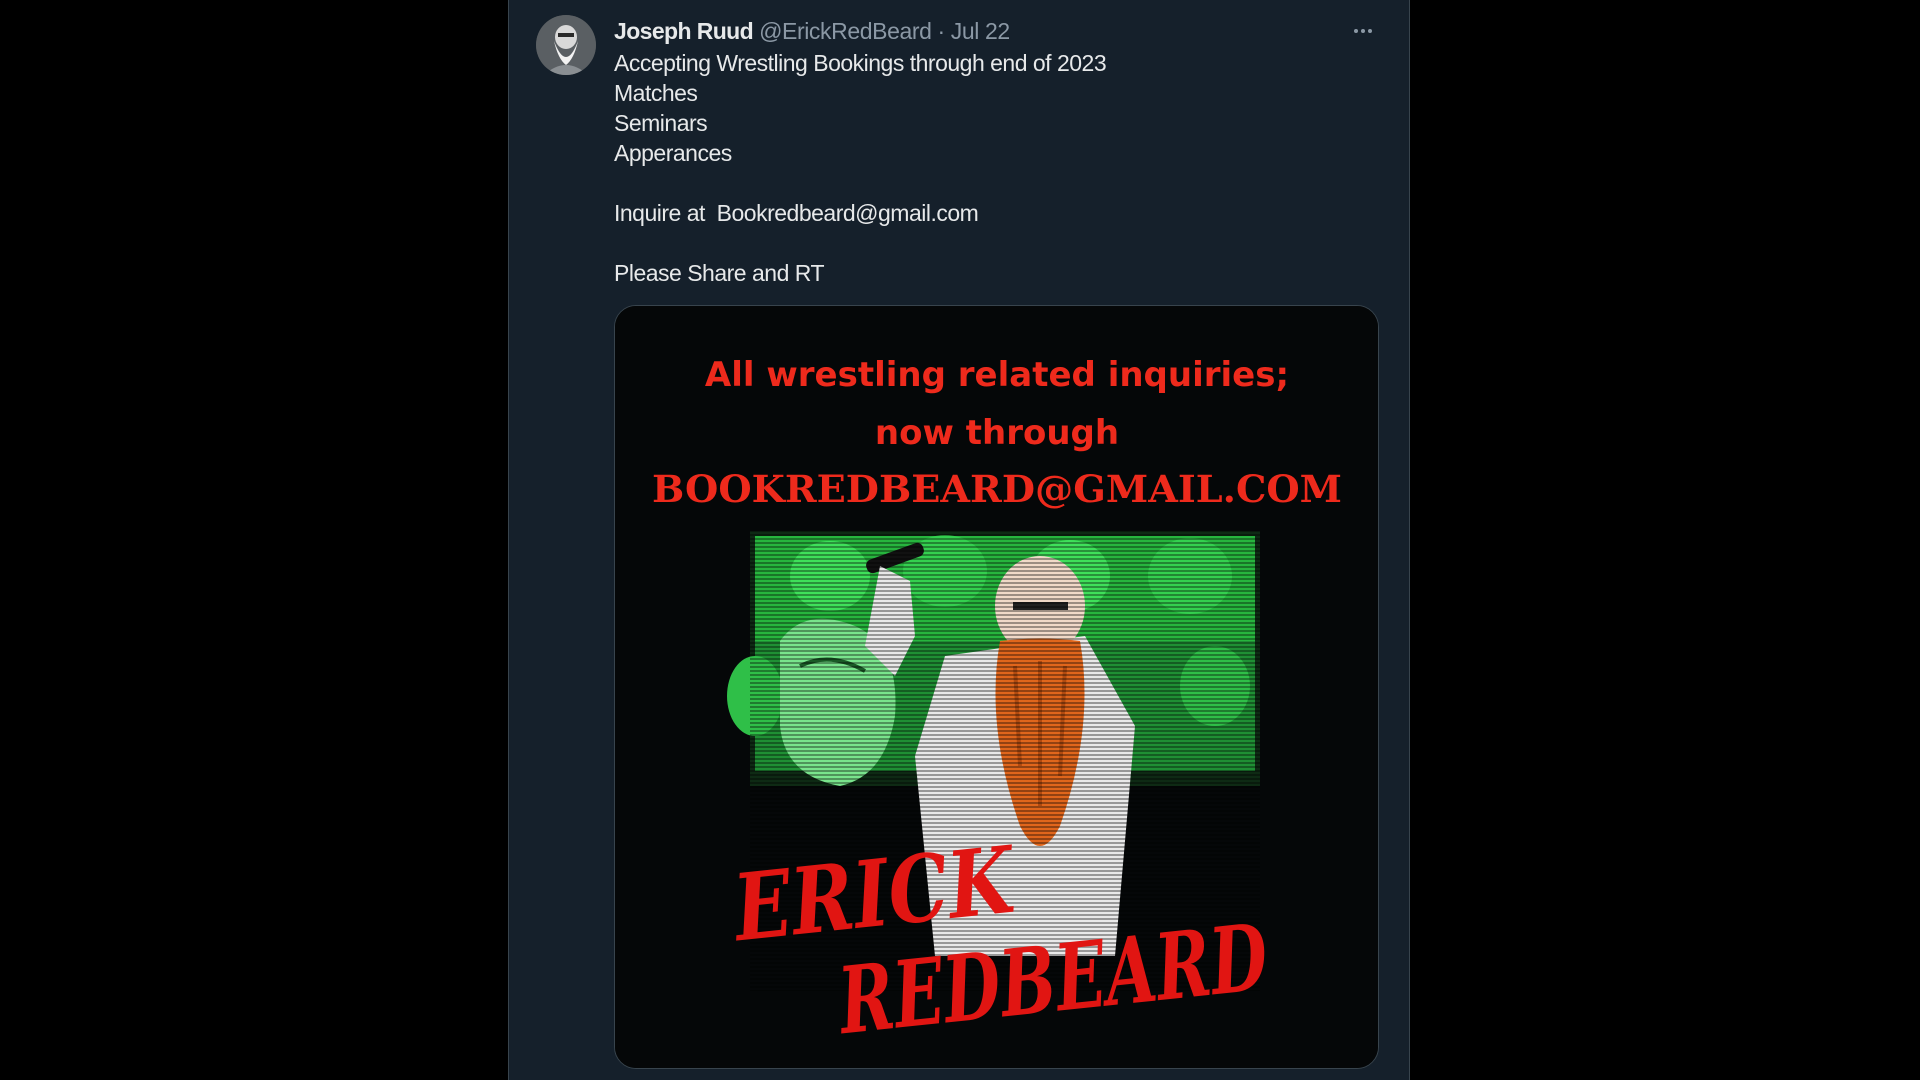 The width and height of the screenshot is (1920, 1080). I want to click on promo-headline-line2: now through, so click(997, 433).